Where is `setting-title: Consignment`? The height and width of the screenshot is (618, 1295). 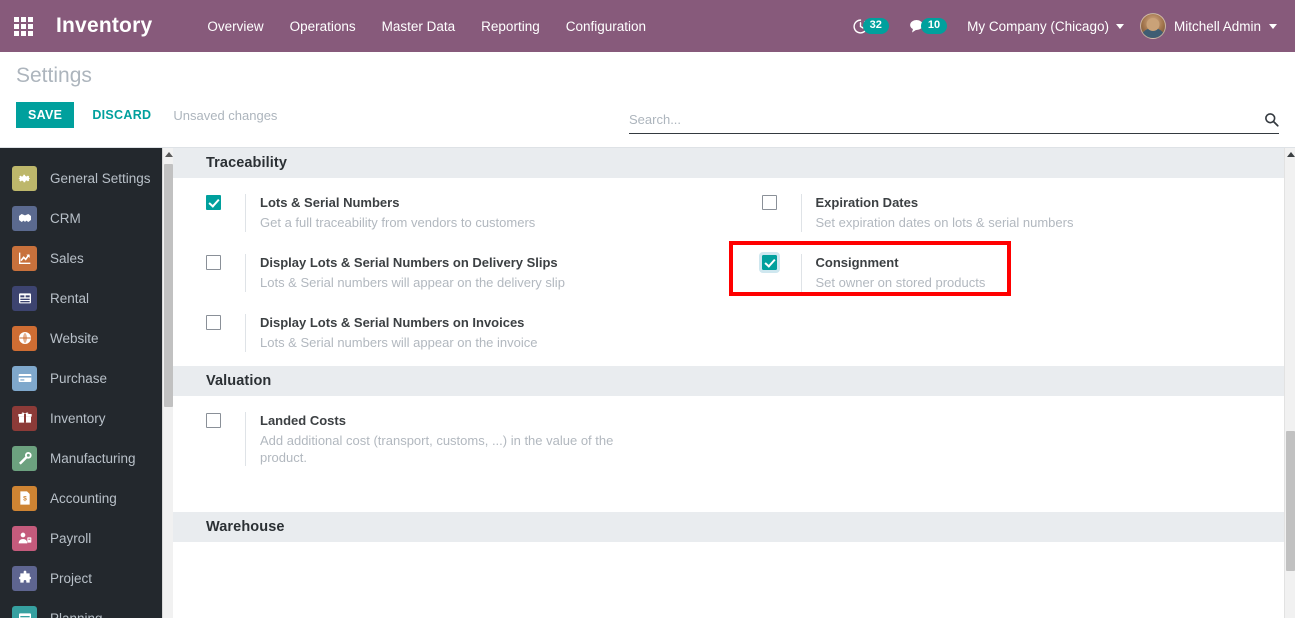 setting-title: Consignment is located at coordinates (857, 262).